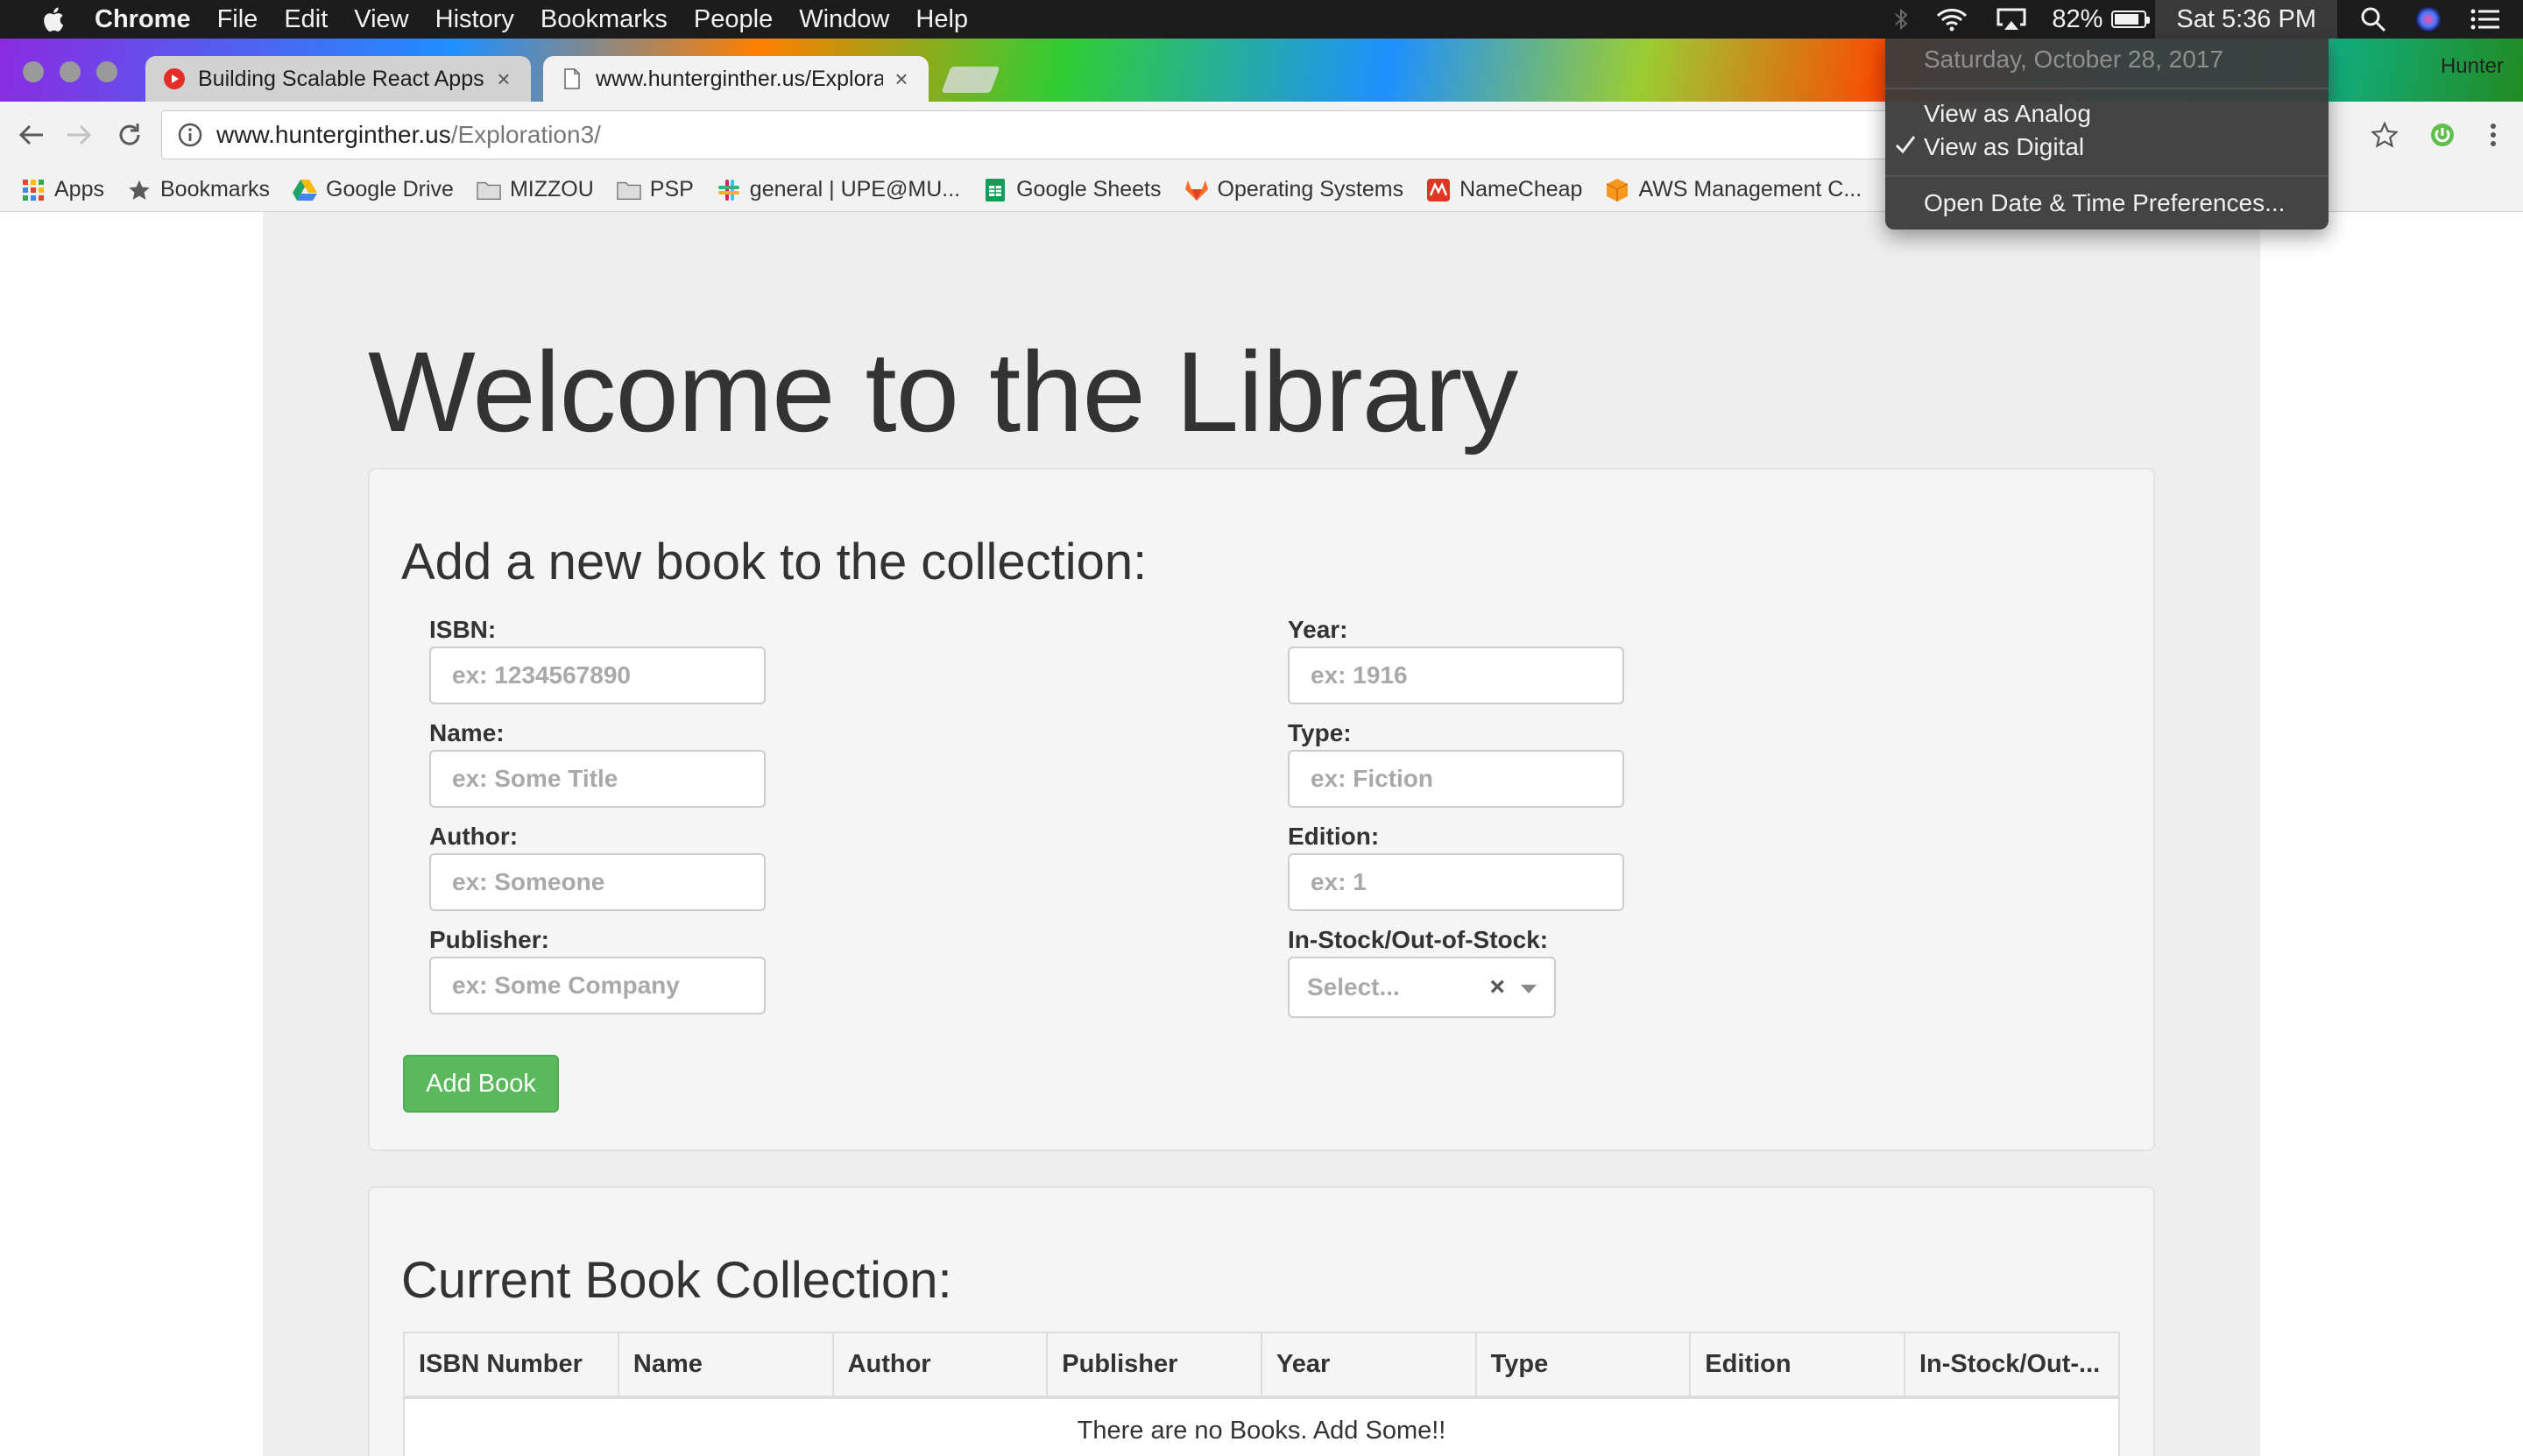  What do you see at coordinates (2472, 66) in the screenshot?
I see `profile-name: Hunter` at bounding box center [2472, 66].